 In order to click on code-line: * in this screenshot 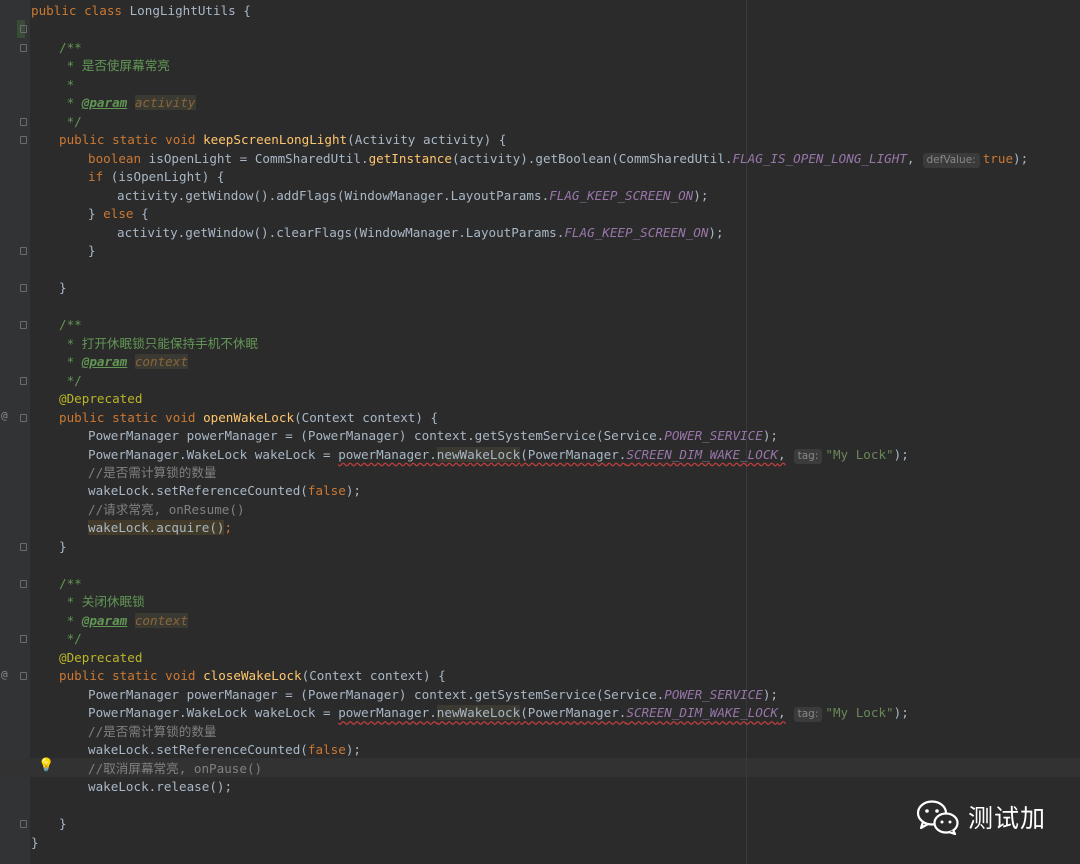, I will do `click(67, 85)`.